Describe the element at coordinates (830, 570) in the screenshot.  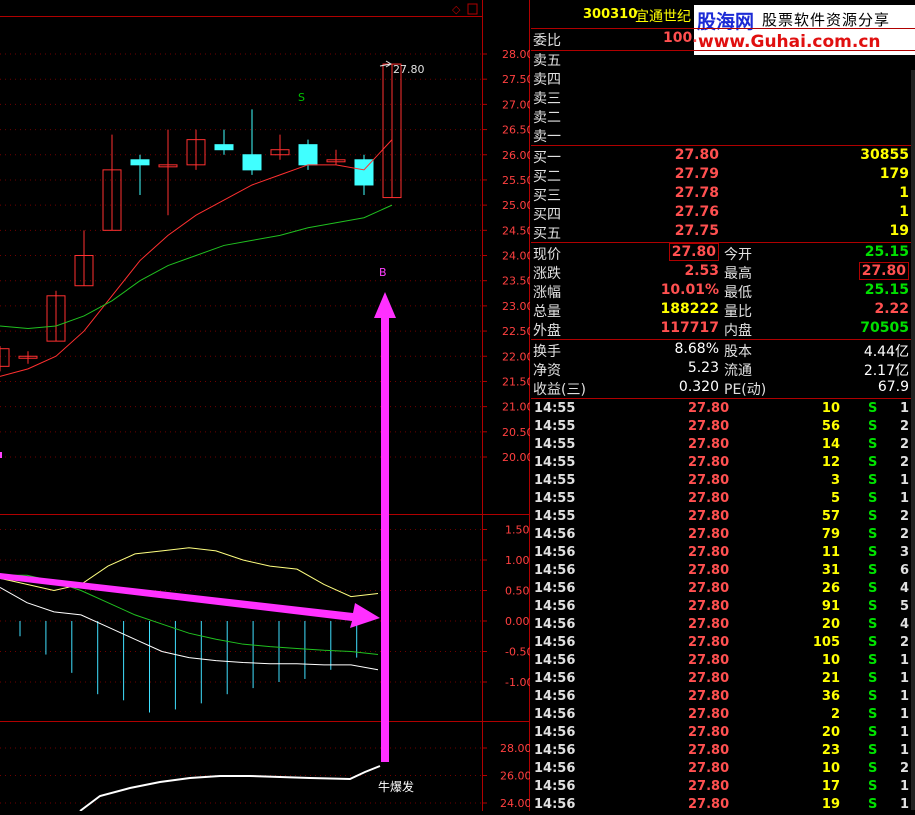
I see `tick-volume: 31` at that location.